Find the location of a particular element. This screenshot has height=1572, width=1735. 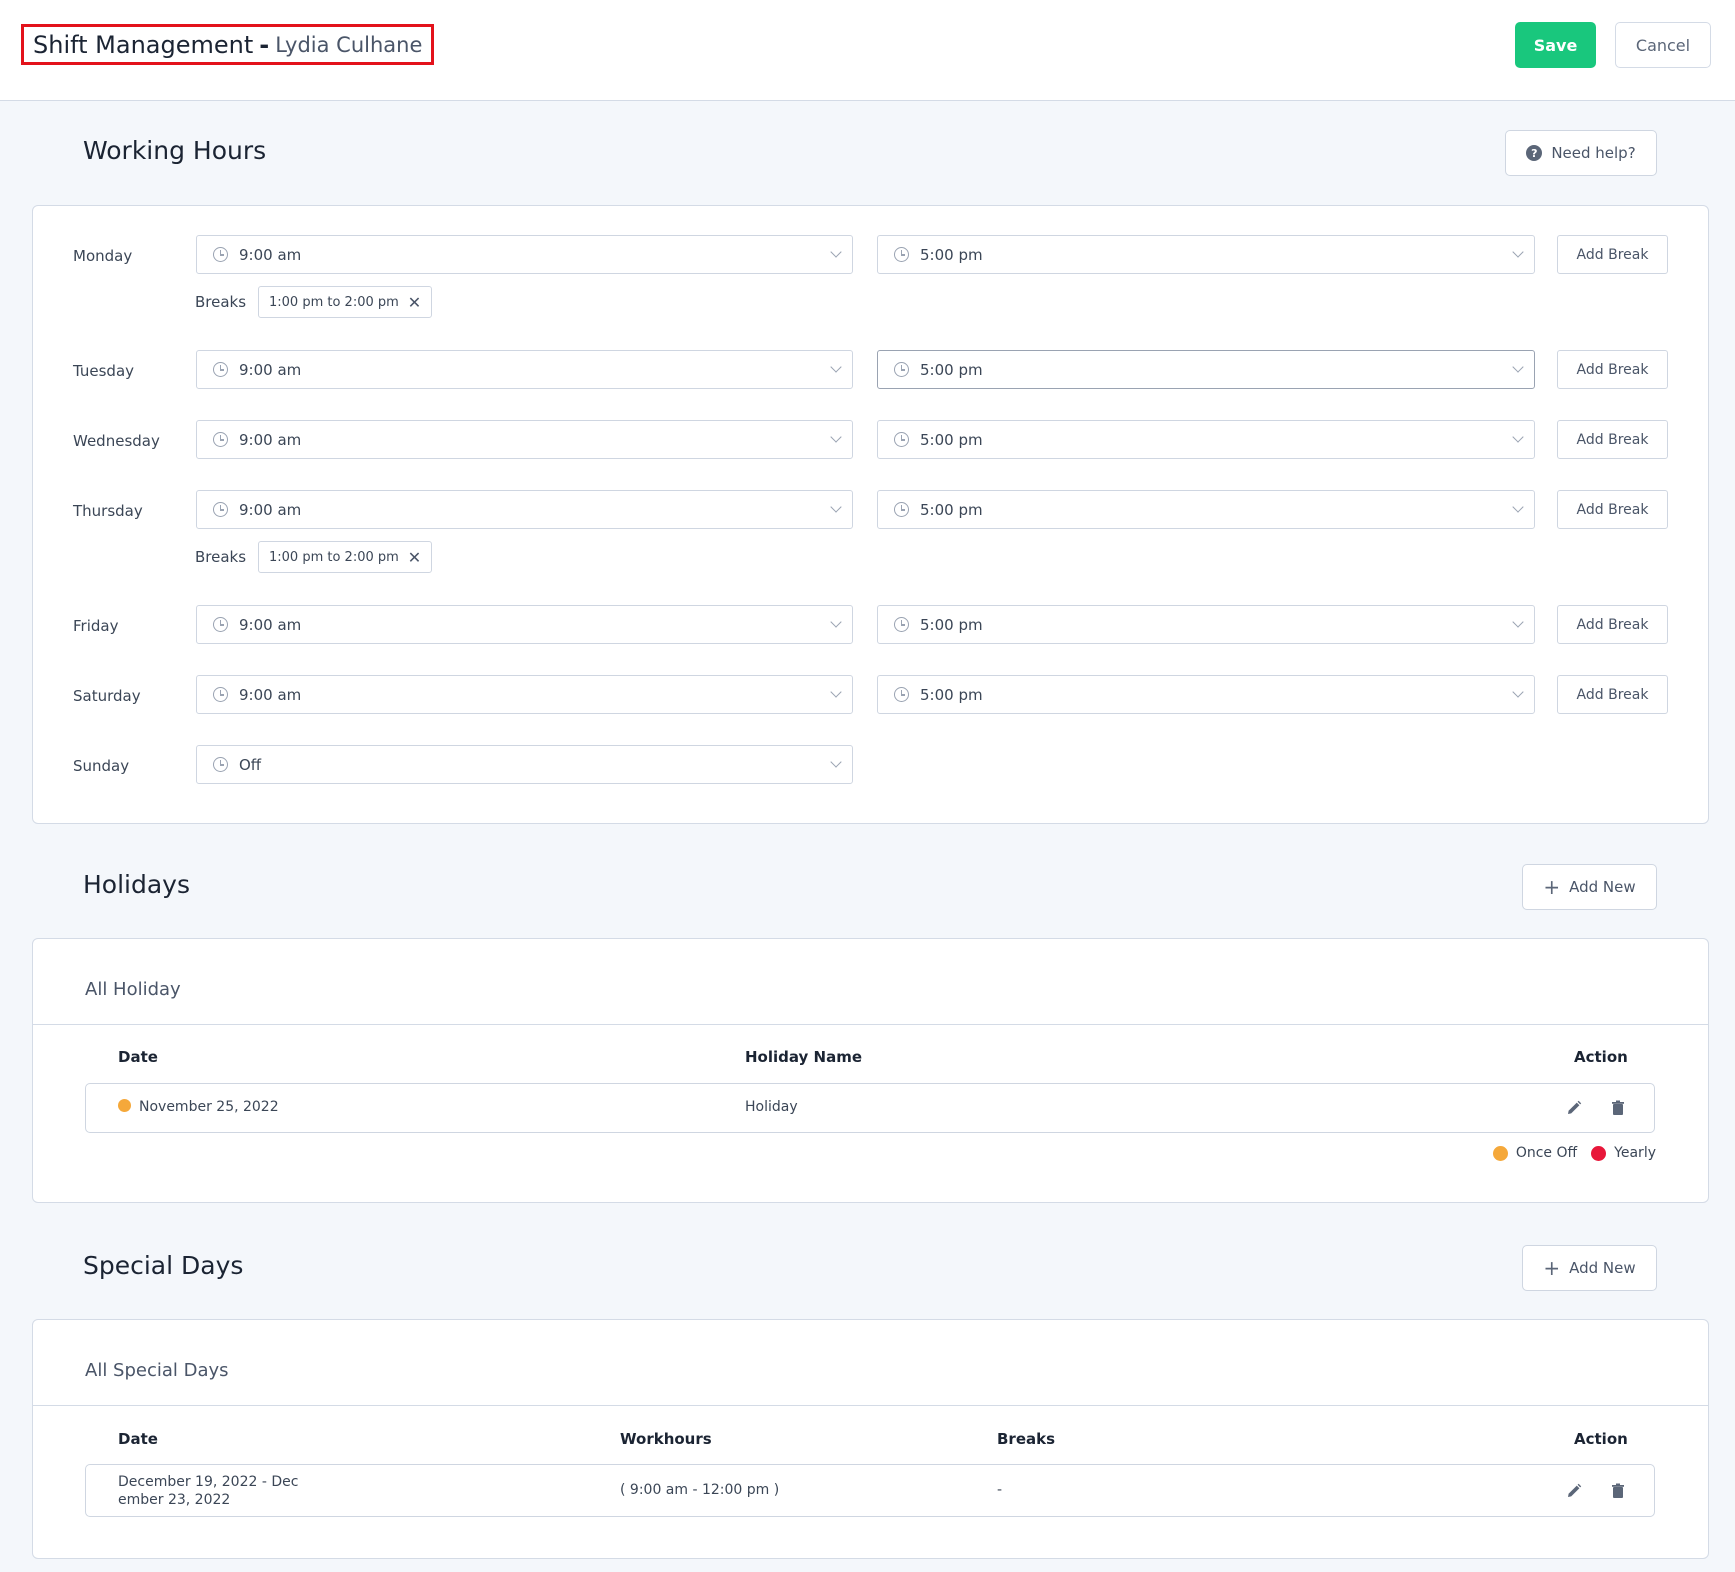

add-holiday-label: Add New is located at coordinates (1602, 887).